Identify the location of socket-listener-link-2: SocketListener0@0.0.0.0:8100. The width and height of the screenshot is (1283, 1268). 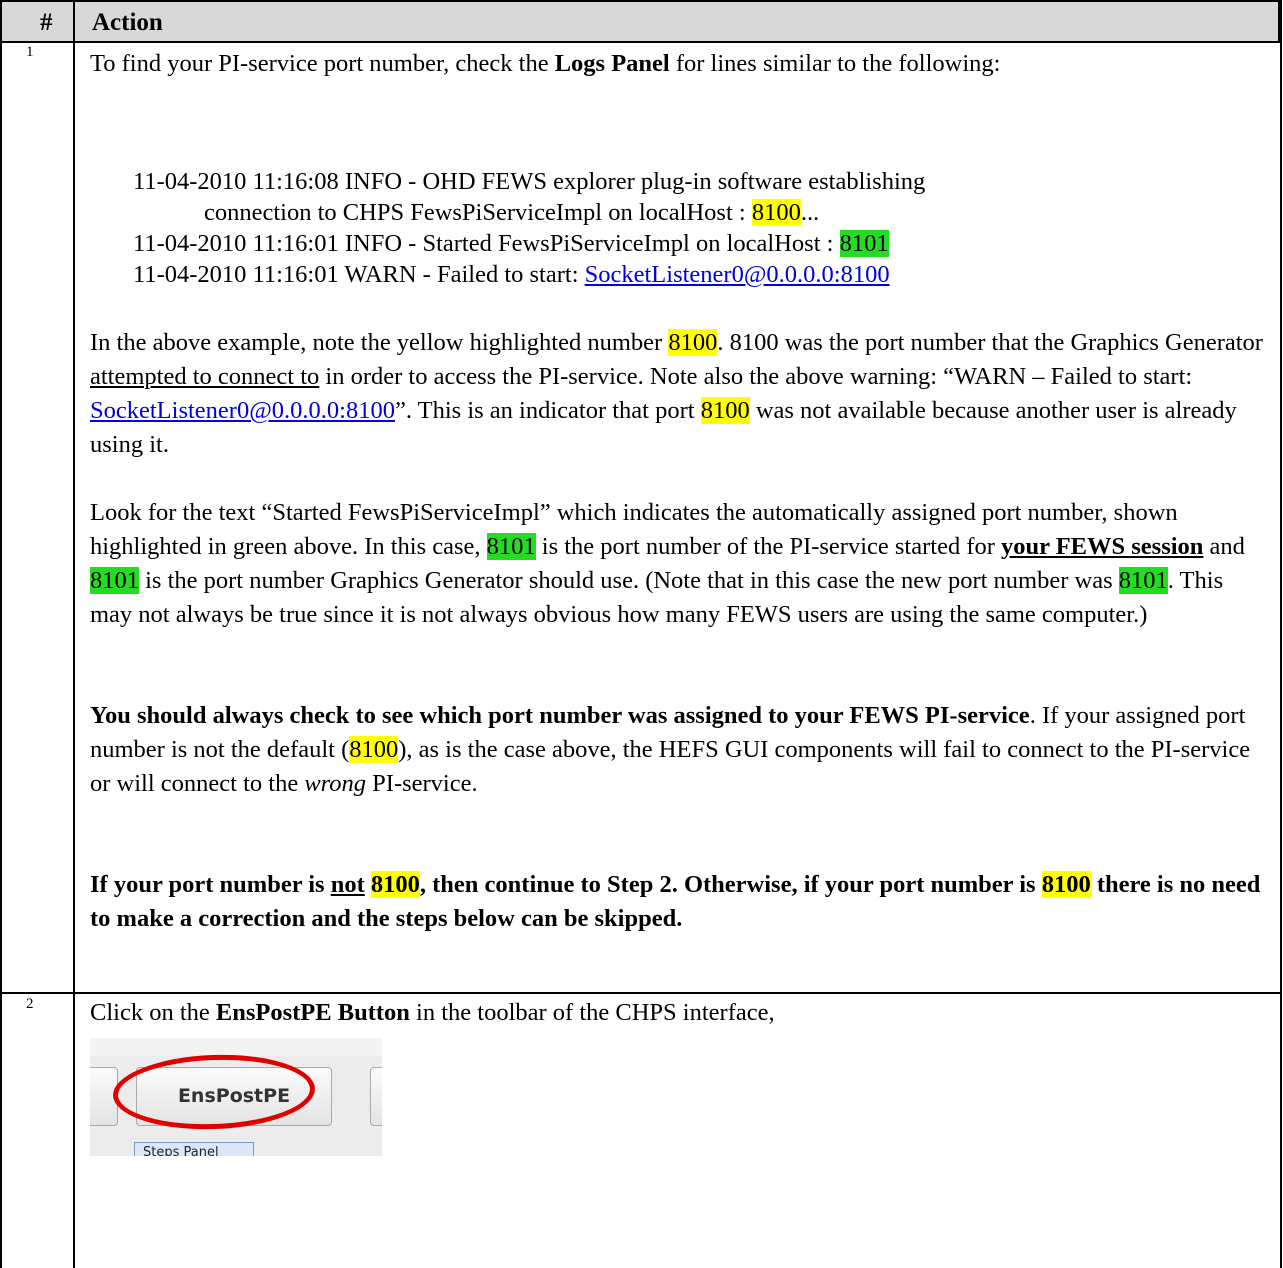
(242, 410).